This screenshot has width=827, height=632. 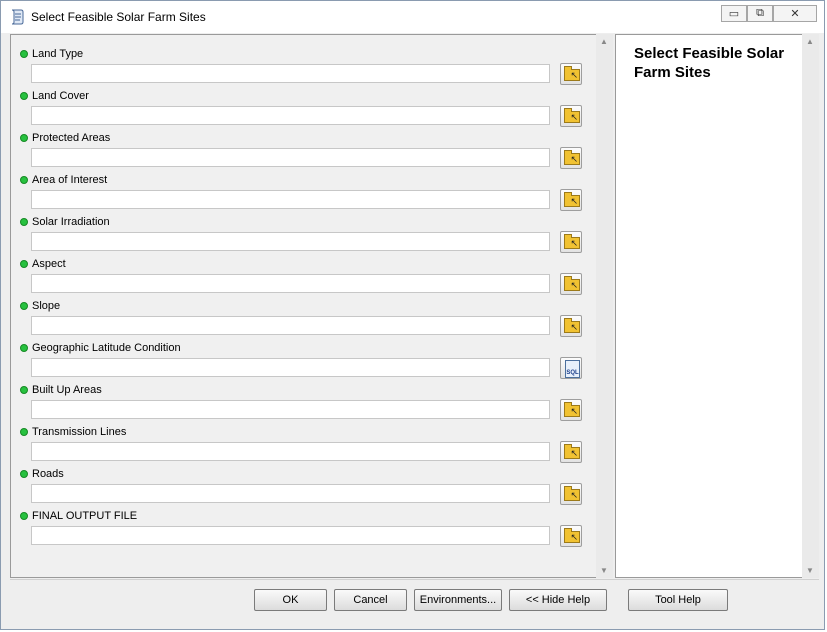 What do you see at coordinates (85, 516) in the screenshot?
I see `parameter-label-text: FINAL OUTPUT FILE` at bounding box center [85, 516].